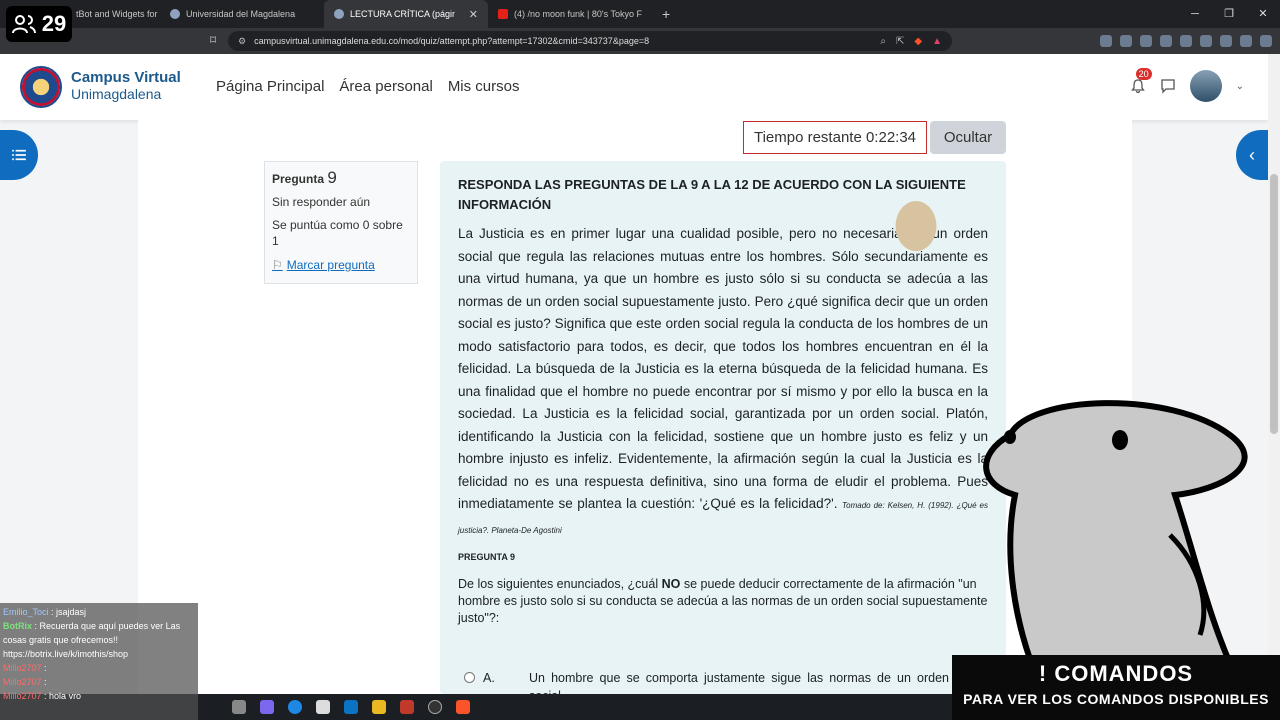 The image size is (1280, 720). What do you see at coordinates (1195, 14) in the screenshot?
I see `minimize-icon: ─` at bounding box center [1195, 14].